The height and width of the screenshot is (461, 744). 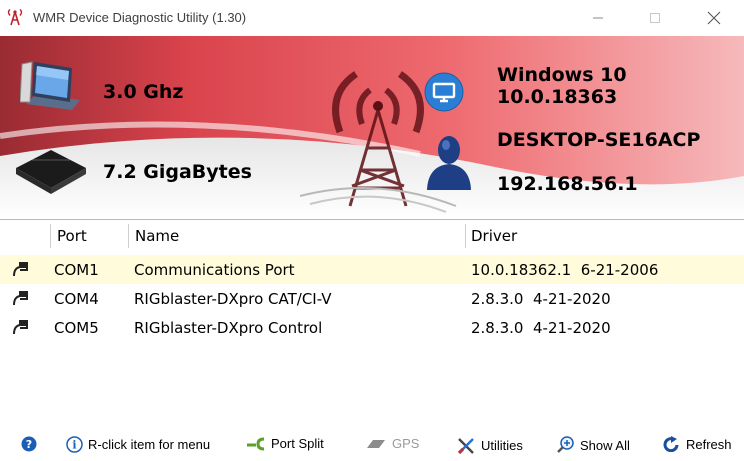 I want to click on gps-label: GPS, so click(x=406, y=443).